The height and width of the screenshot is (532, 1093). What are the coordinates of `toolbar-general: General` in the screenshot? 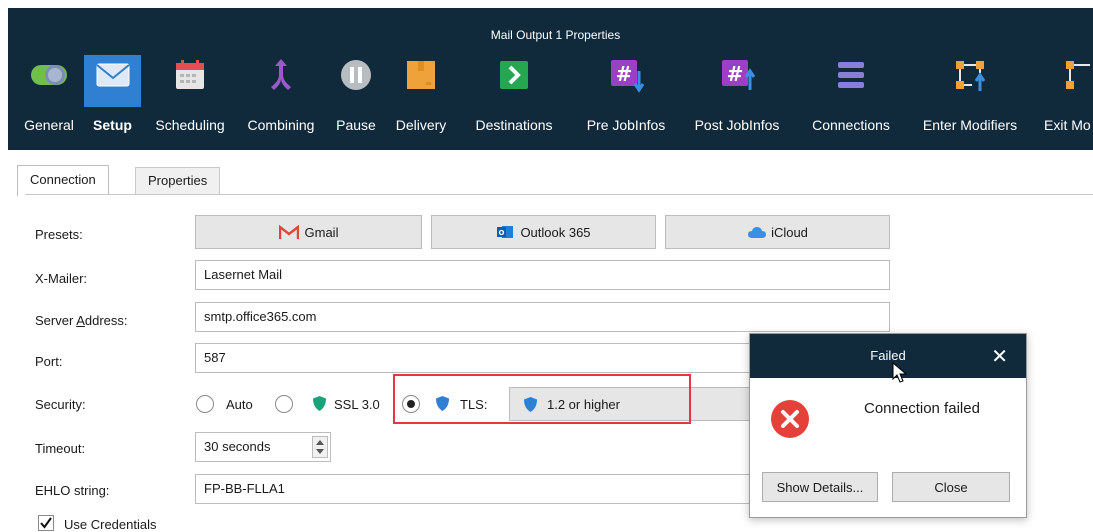 It's located at (49, 98).